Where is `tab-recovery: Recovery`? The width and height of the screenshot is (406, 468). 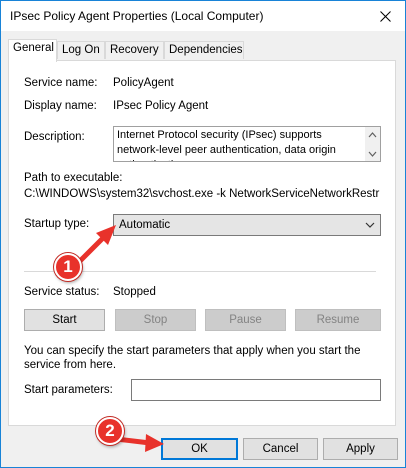
tab-recovery: Recovery is located at coordinates (134, 50).